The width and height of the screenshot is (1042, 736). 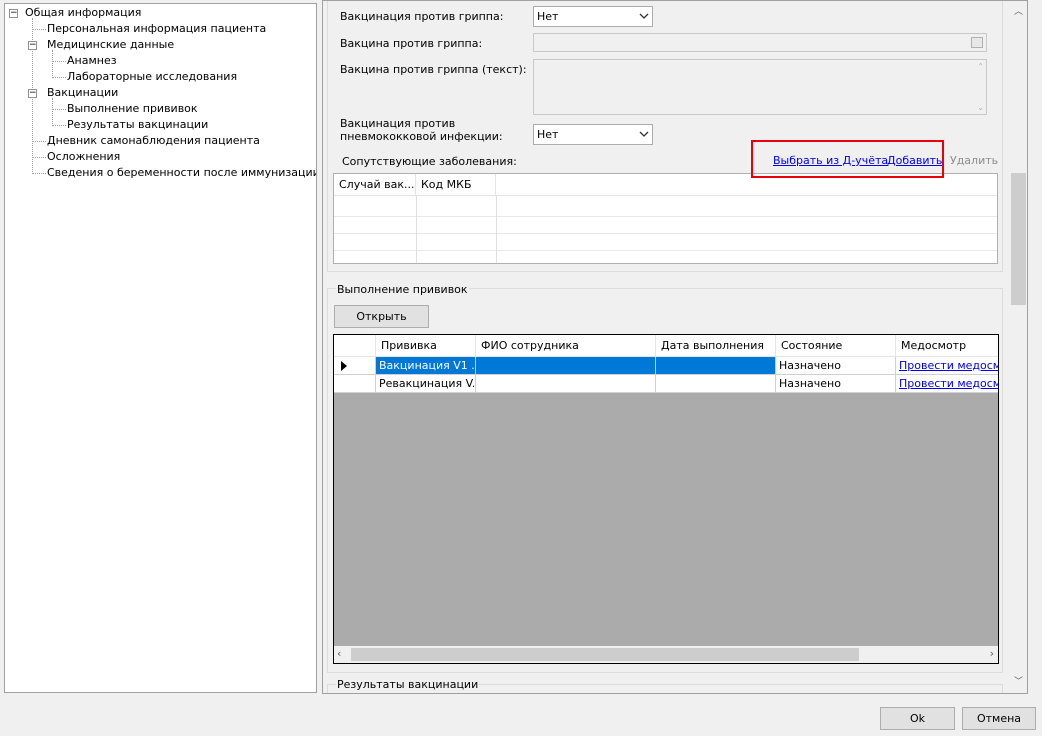 What do you see at coordinates (917, 718) in the screenshot?
I see `ok-button: Ok` at bounding box center [917, 718].